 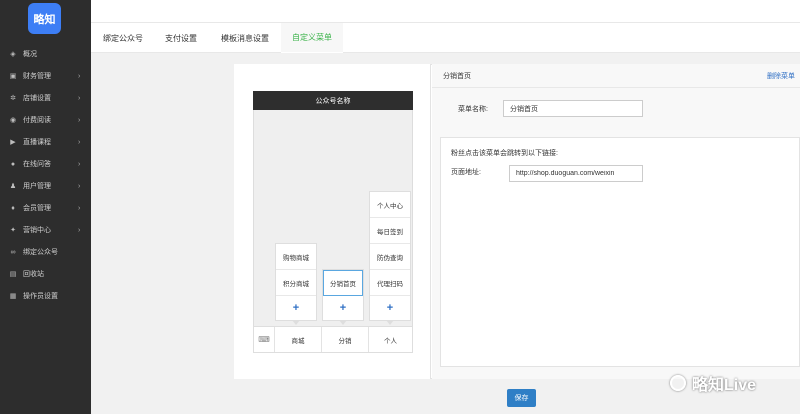 What do you see at coordinates (13, 164) in the screenshot?
I see `location-icon: ●` at bounding box center [13, 164].